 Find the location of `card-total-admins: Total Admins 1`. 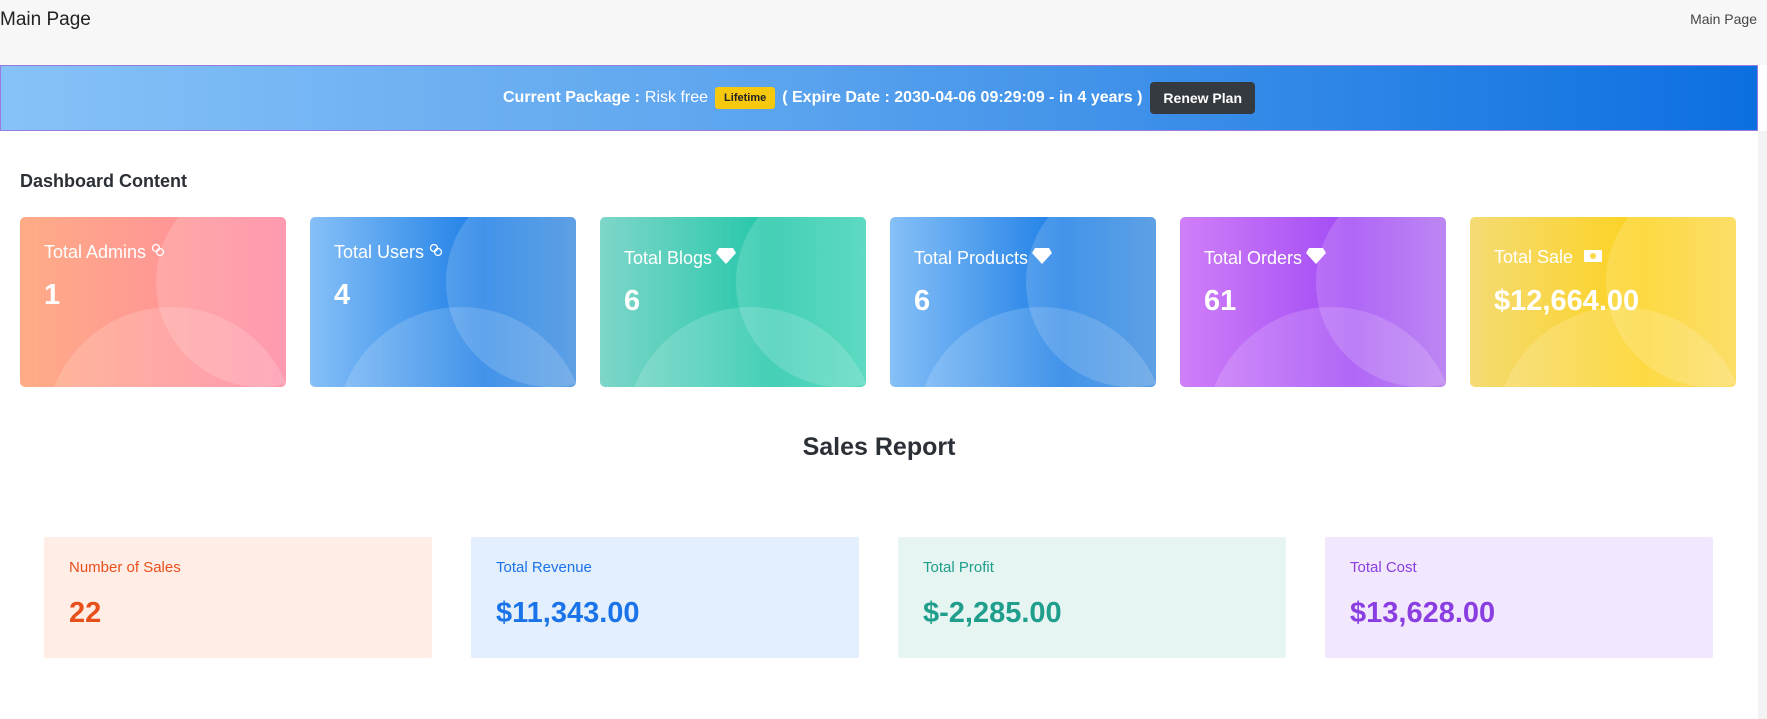

card-total-admins: Total Admins 1 is located at coordinates (153, 302).